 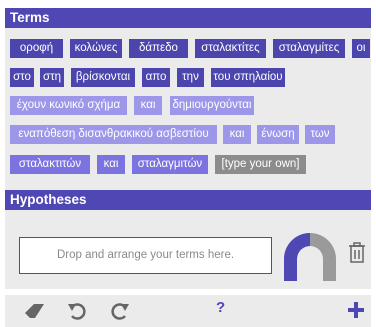 I want to click on undo-icon, so click(x=77, y=311).